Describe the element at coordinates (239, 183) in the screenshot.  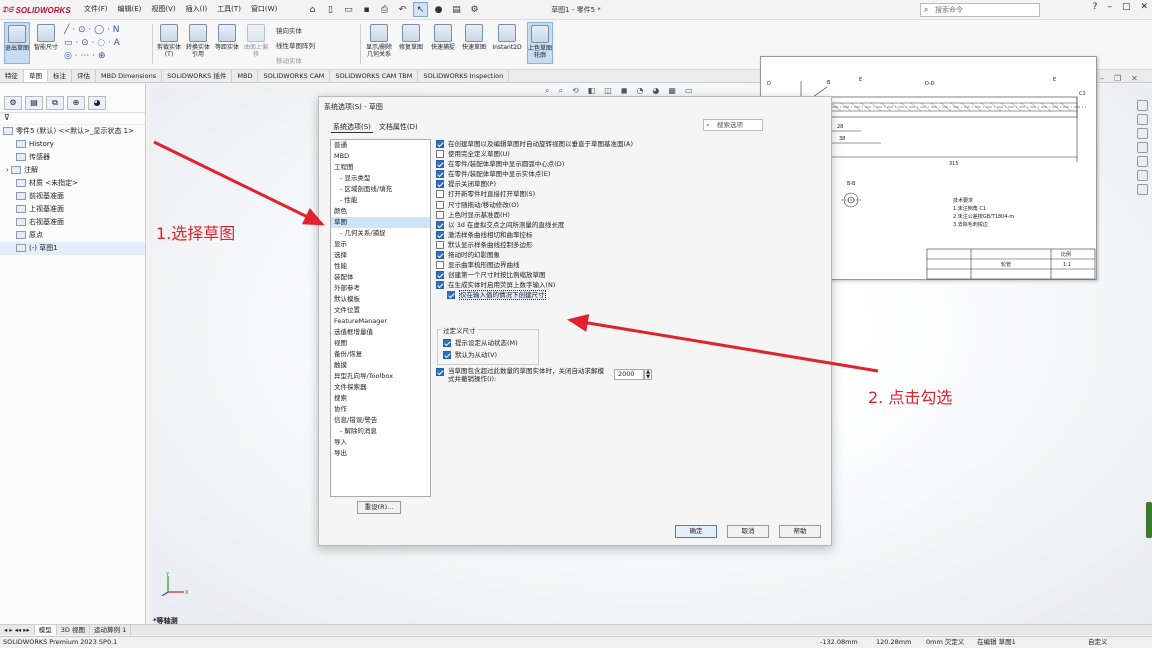
I see `arrow-to-sketch-category` at that location.